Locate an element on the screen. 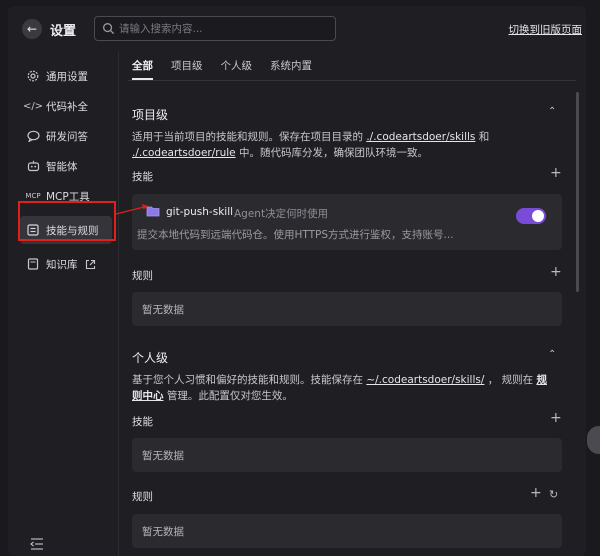 Image resolution: width=600 pixels, height=556 pixels. sidebar-item-label: 智能体 is located at coordinates (62, 166).